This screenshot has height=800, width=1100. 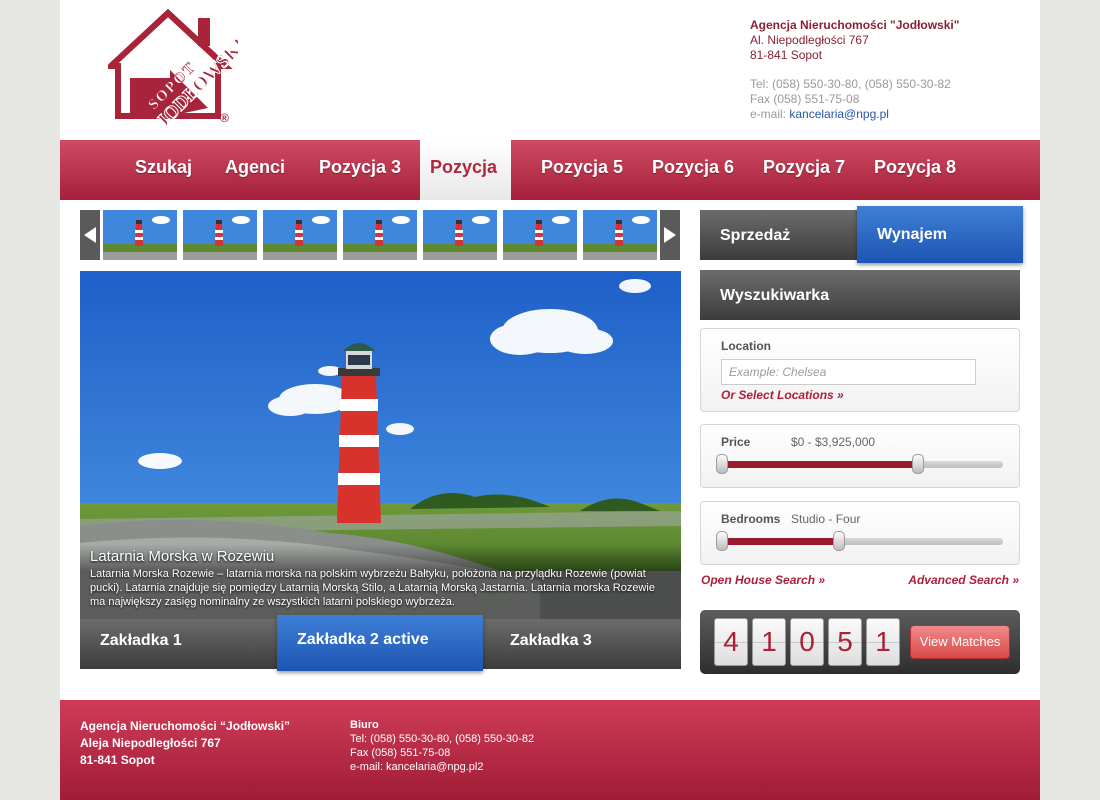 What do you see at coordinates (751, 519) in the screenshot?
I see `bedrooms-label: Bedrooms` at bounding box center [751, 519].